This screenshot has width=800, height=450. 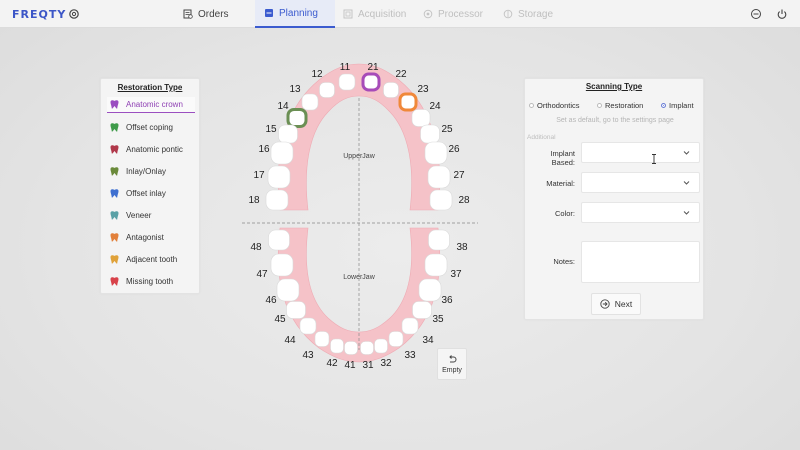 I want to click on restoration-item: Offset coping, so click(x=151, y=127).